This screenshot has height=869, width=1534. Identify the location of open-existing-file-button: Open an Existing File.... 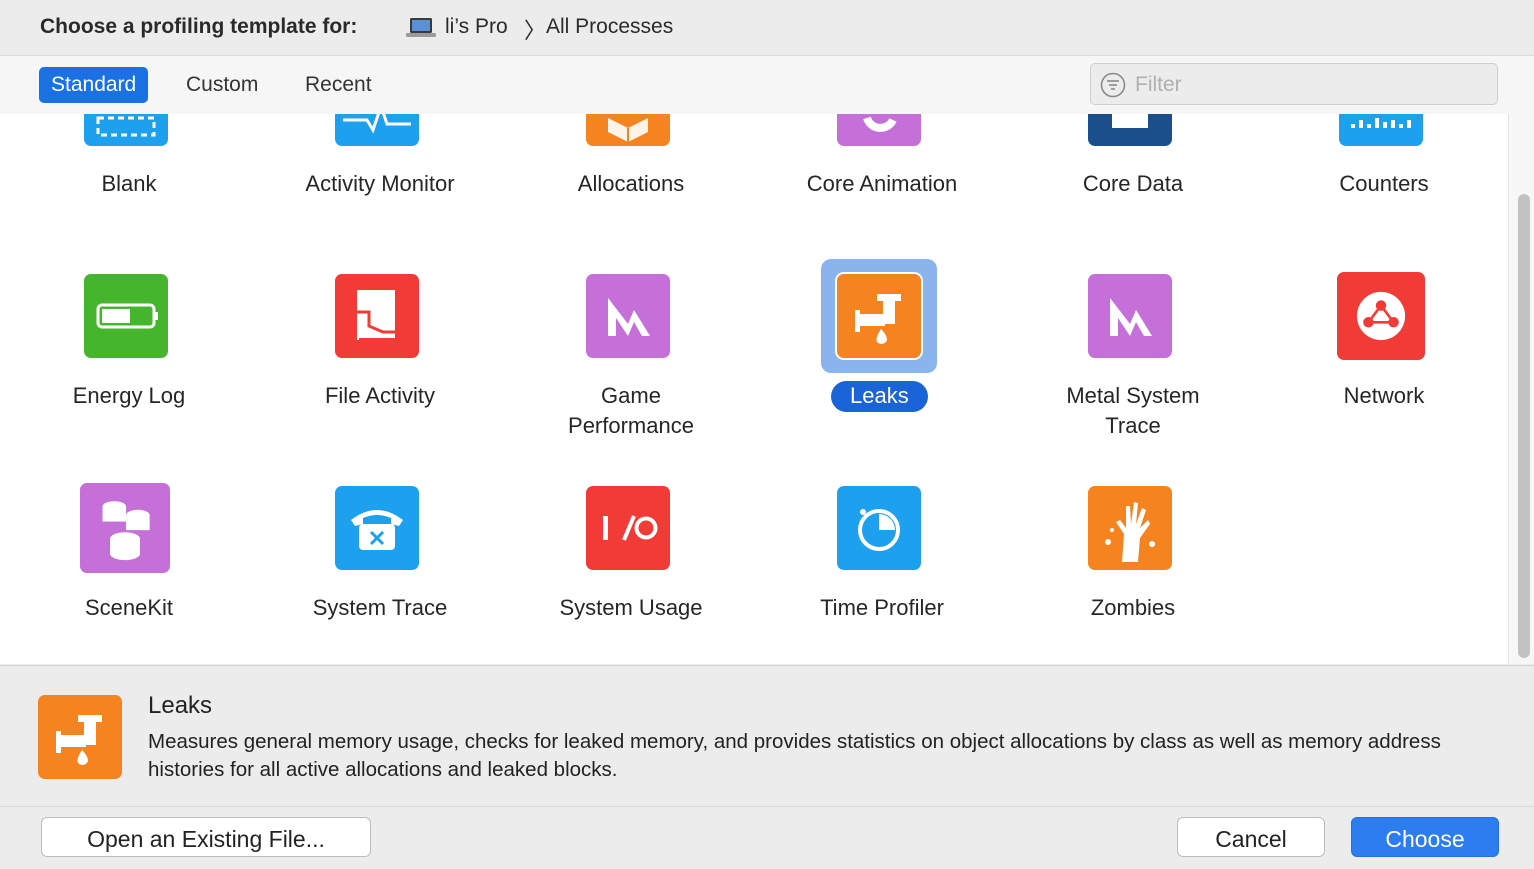
(206, 837).